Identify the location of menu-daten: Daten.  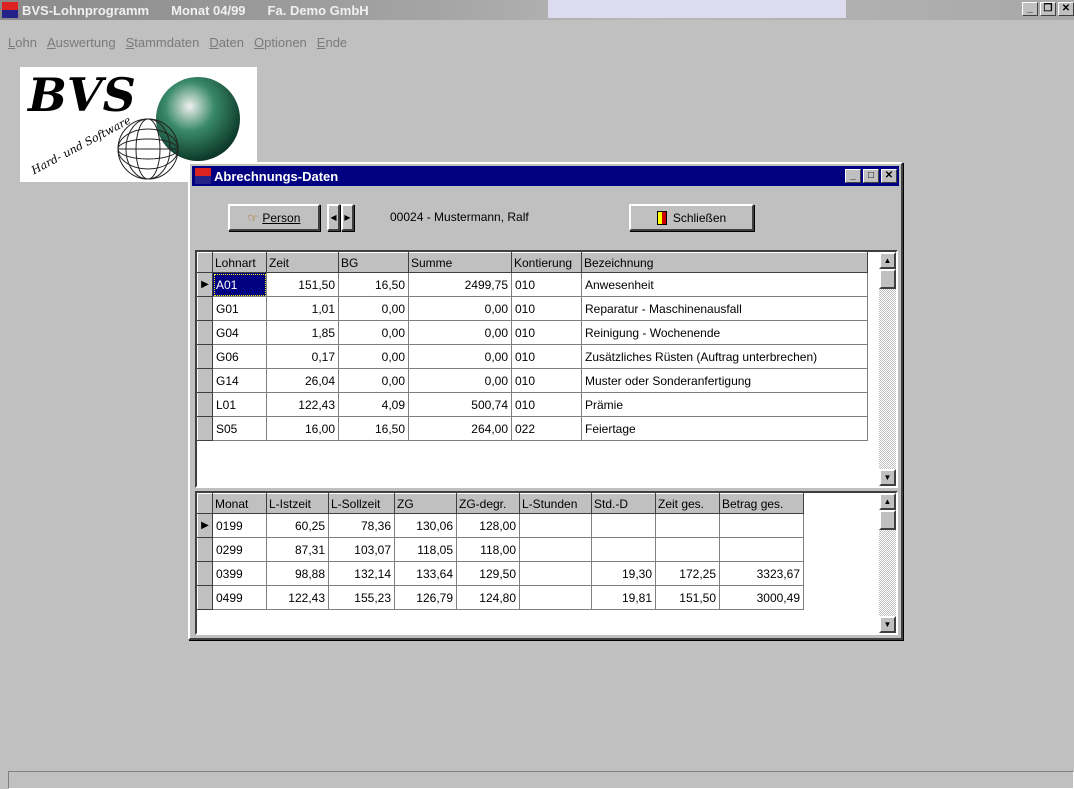
(226, 42).